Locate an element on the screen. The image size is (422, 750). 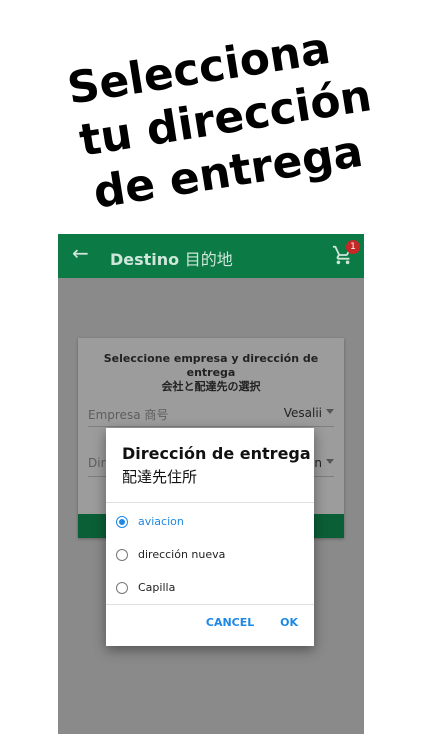
ok-button: OK is located at coordinates (289, 622).